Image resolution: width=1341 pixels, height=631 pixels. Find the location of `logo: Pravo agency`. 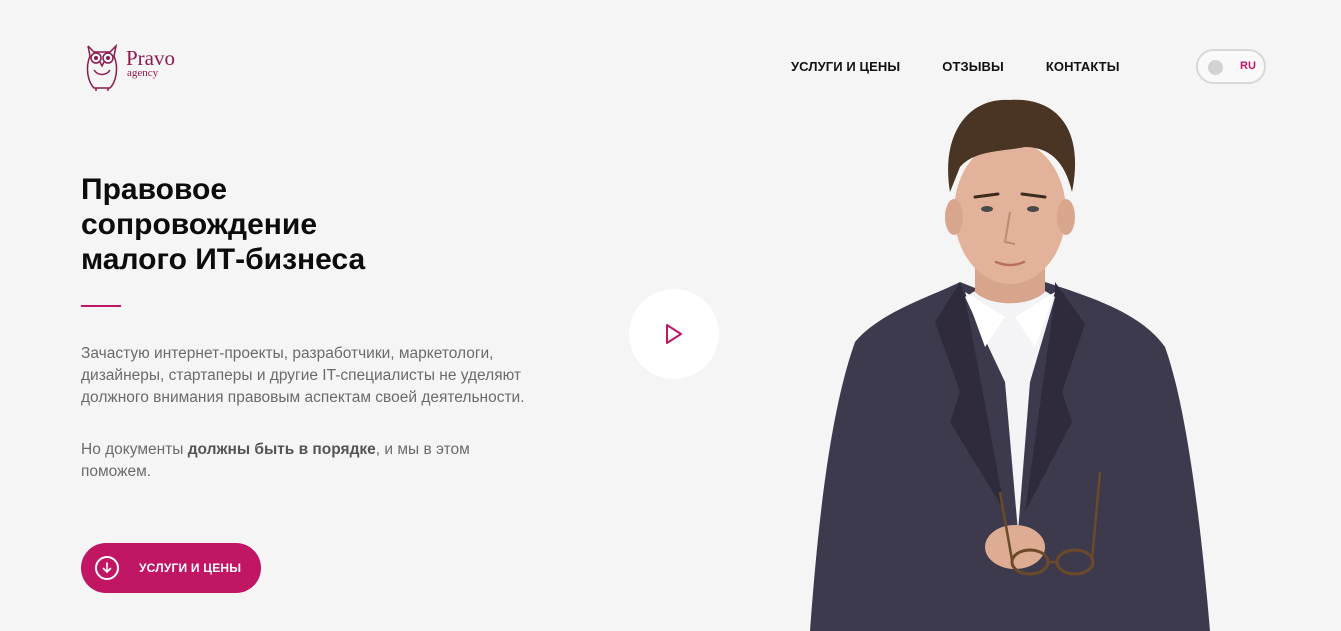

logo: Pravo agency is located at coordinates (128, 66).